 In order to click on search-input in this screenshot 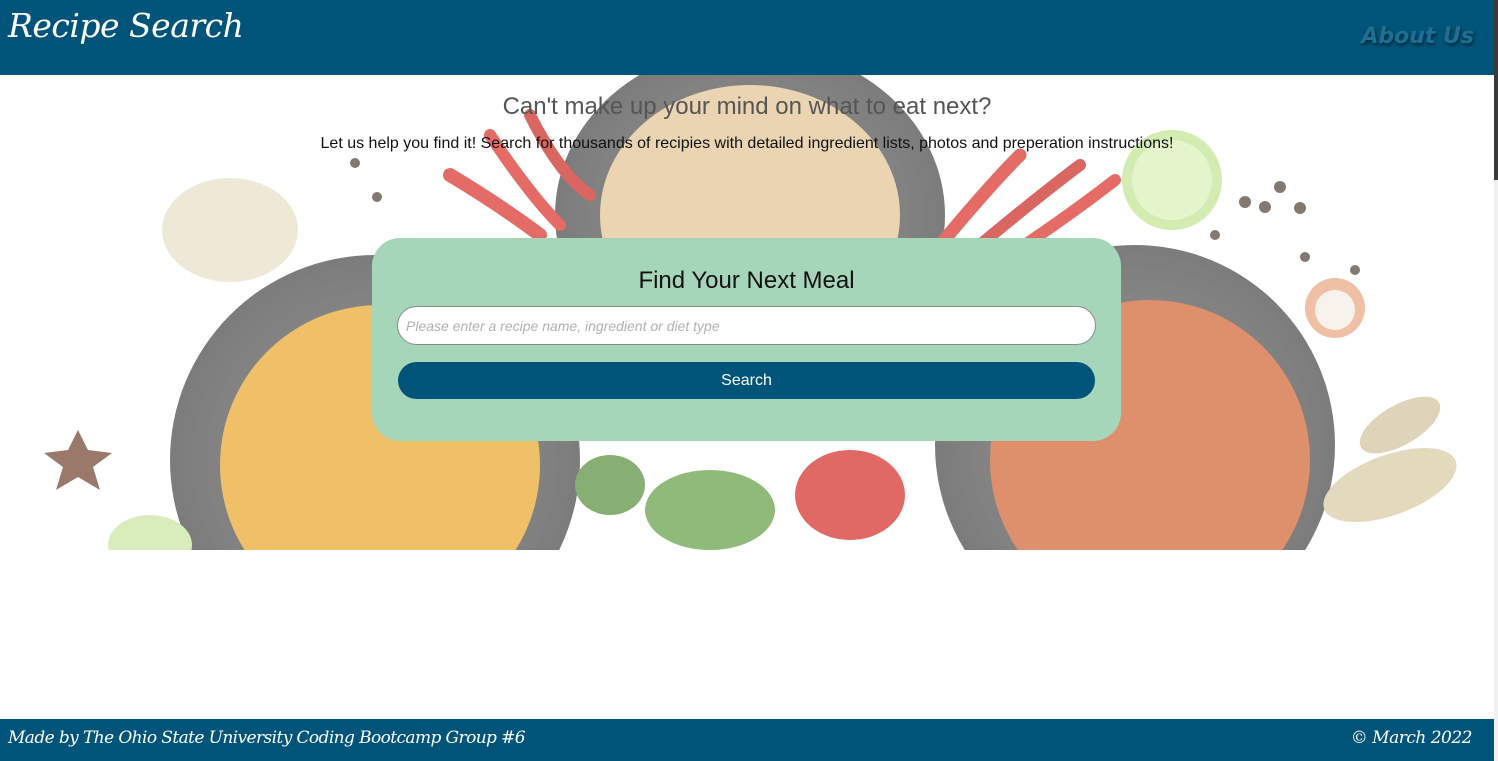, I will do `click(746, 325)`.